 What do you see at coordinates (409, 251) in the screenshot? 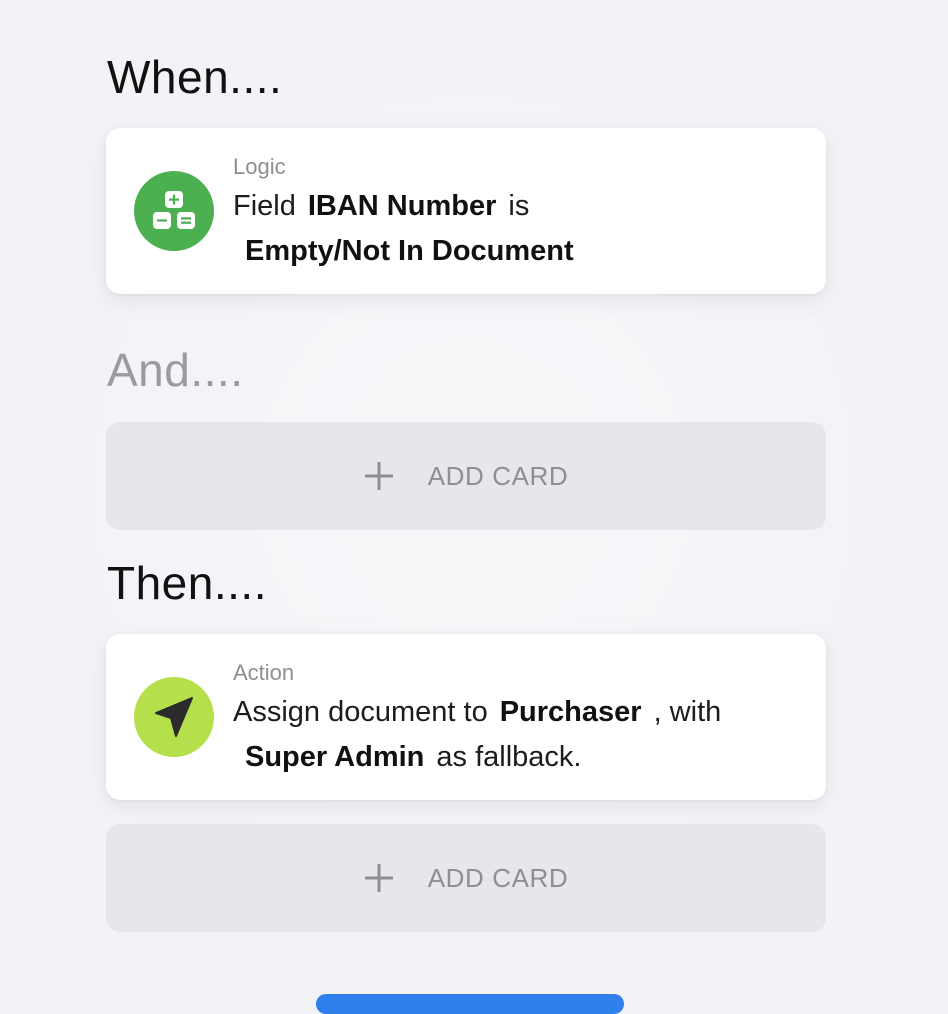
I see `condition-value: Empty/Not In Document` at bounding box center [409, 251].